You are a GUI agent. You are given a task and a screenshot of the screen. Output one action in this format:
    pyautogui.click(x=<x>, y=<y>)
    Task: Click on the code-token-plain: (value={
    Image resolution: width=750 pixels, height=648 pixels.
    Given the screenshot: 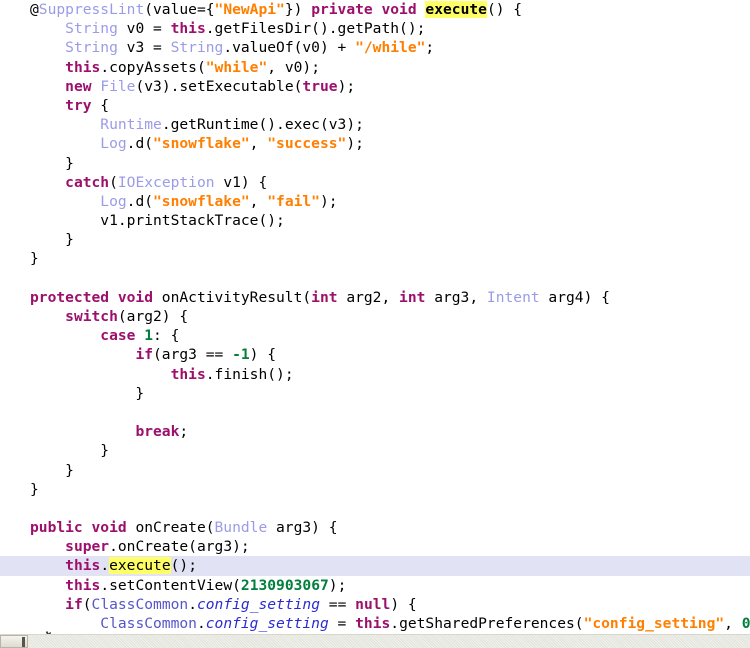 What is the action you would take?
    pyautogui.click(x=179, y=9)
    